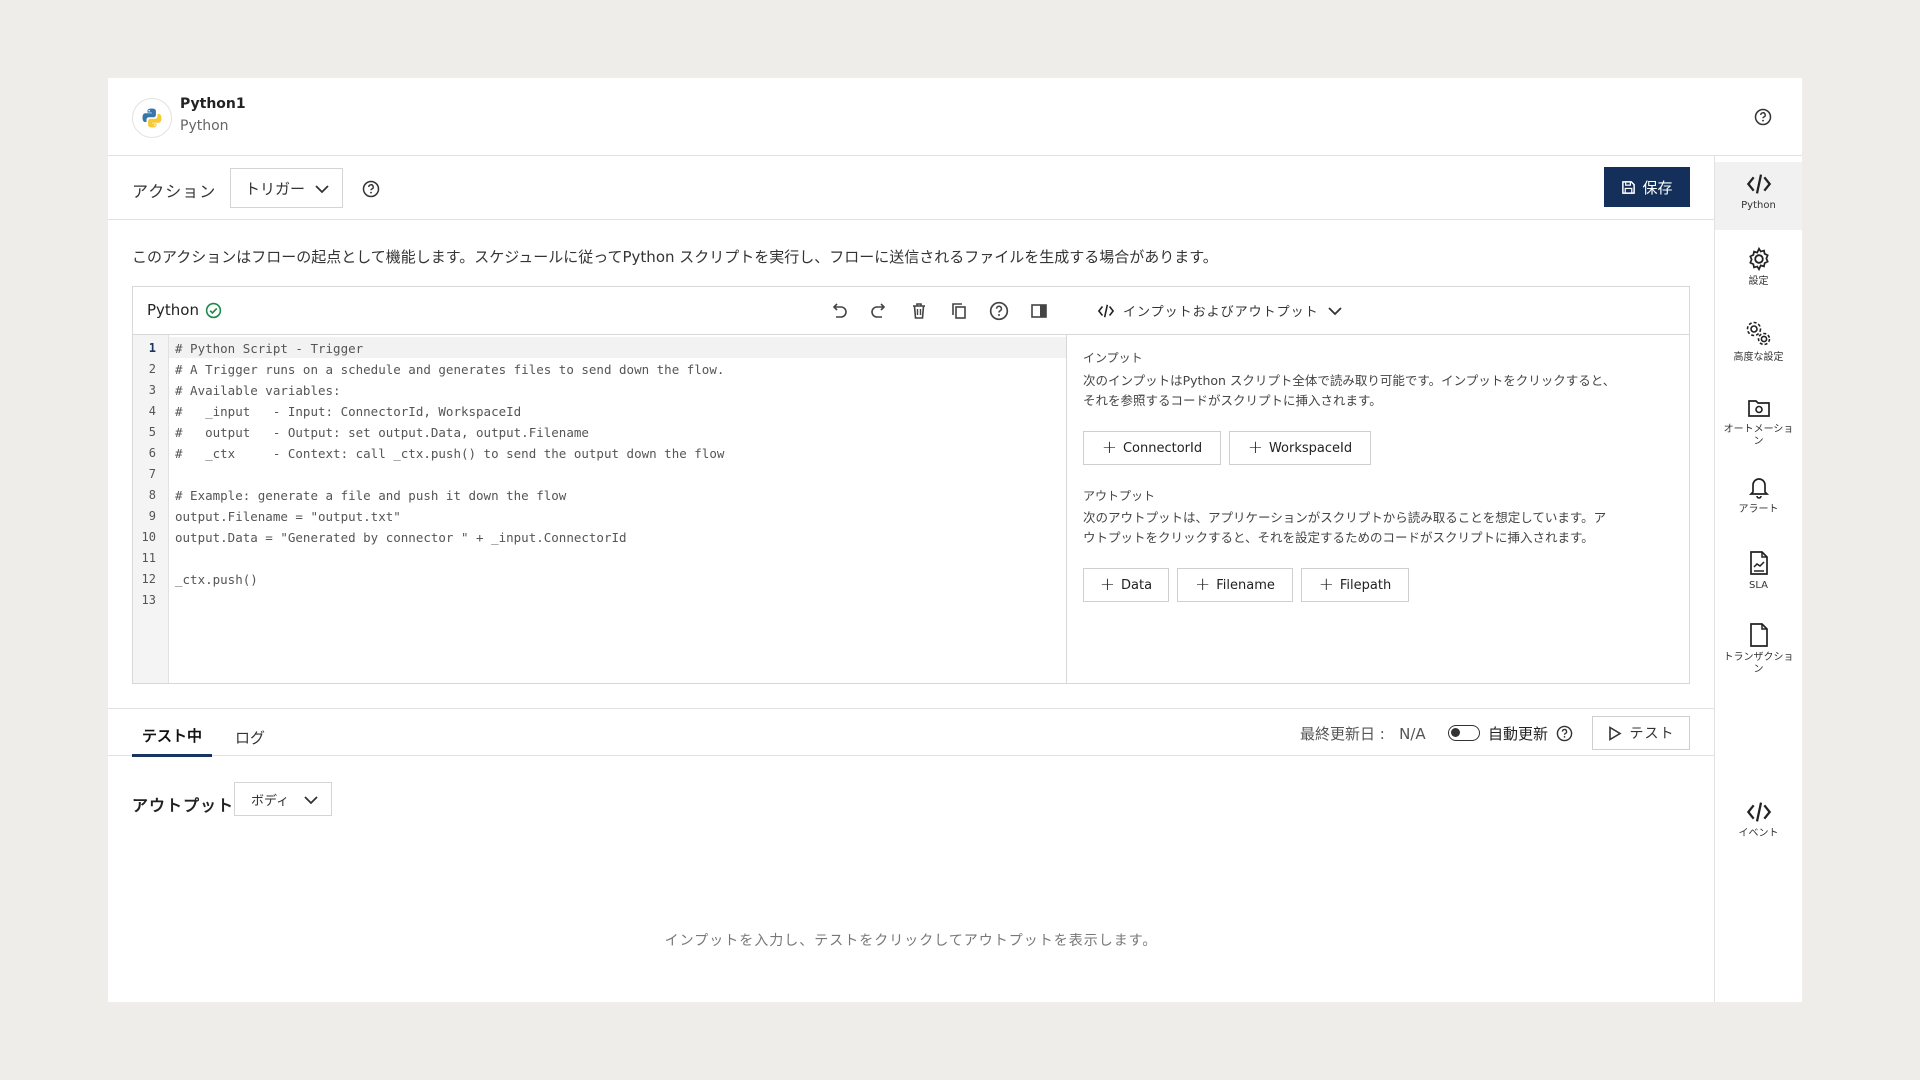 This screenshot has height=1080, width=1920. Describe the element at coordinates (1758, 281) in the screenshot. I see `rail-label: 設定` at that location.